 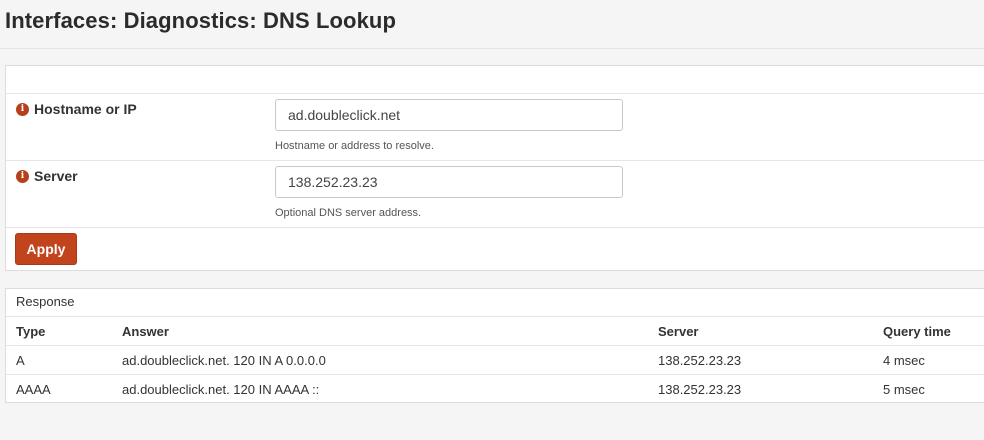 I want to click on page-header: Interfaces: Diagnostics: DNS Lookup, so click(x=492, y=24).